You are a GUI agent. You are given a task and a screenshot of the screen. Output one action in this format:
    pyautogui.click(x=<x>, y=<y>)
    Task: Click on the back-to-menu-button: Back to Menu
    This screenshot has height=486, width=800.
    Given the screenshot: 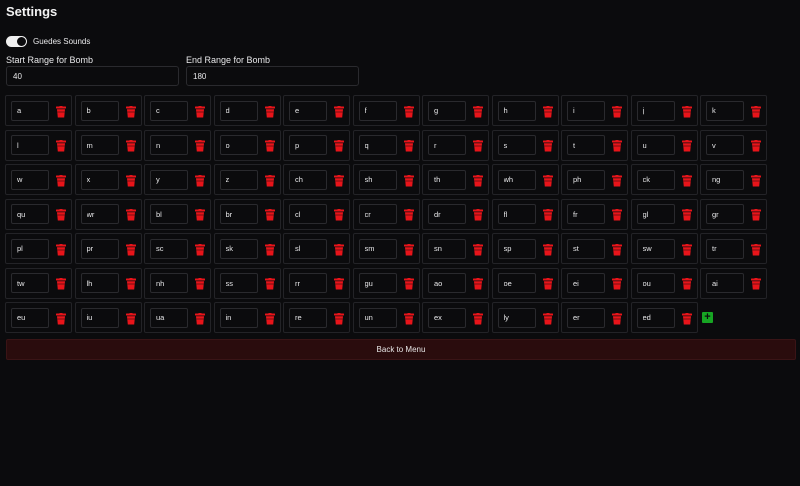 What is the action you would take?
    pyautogui.click(x=401, y=349)
    